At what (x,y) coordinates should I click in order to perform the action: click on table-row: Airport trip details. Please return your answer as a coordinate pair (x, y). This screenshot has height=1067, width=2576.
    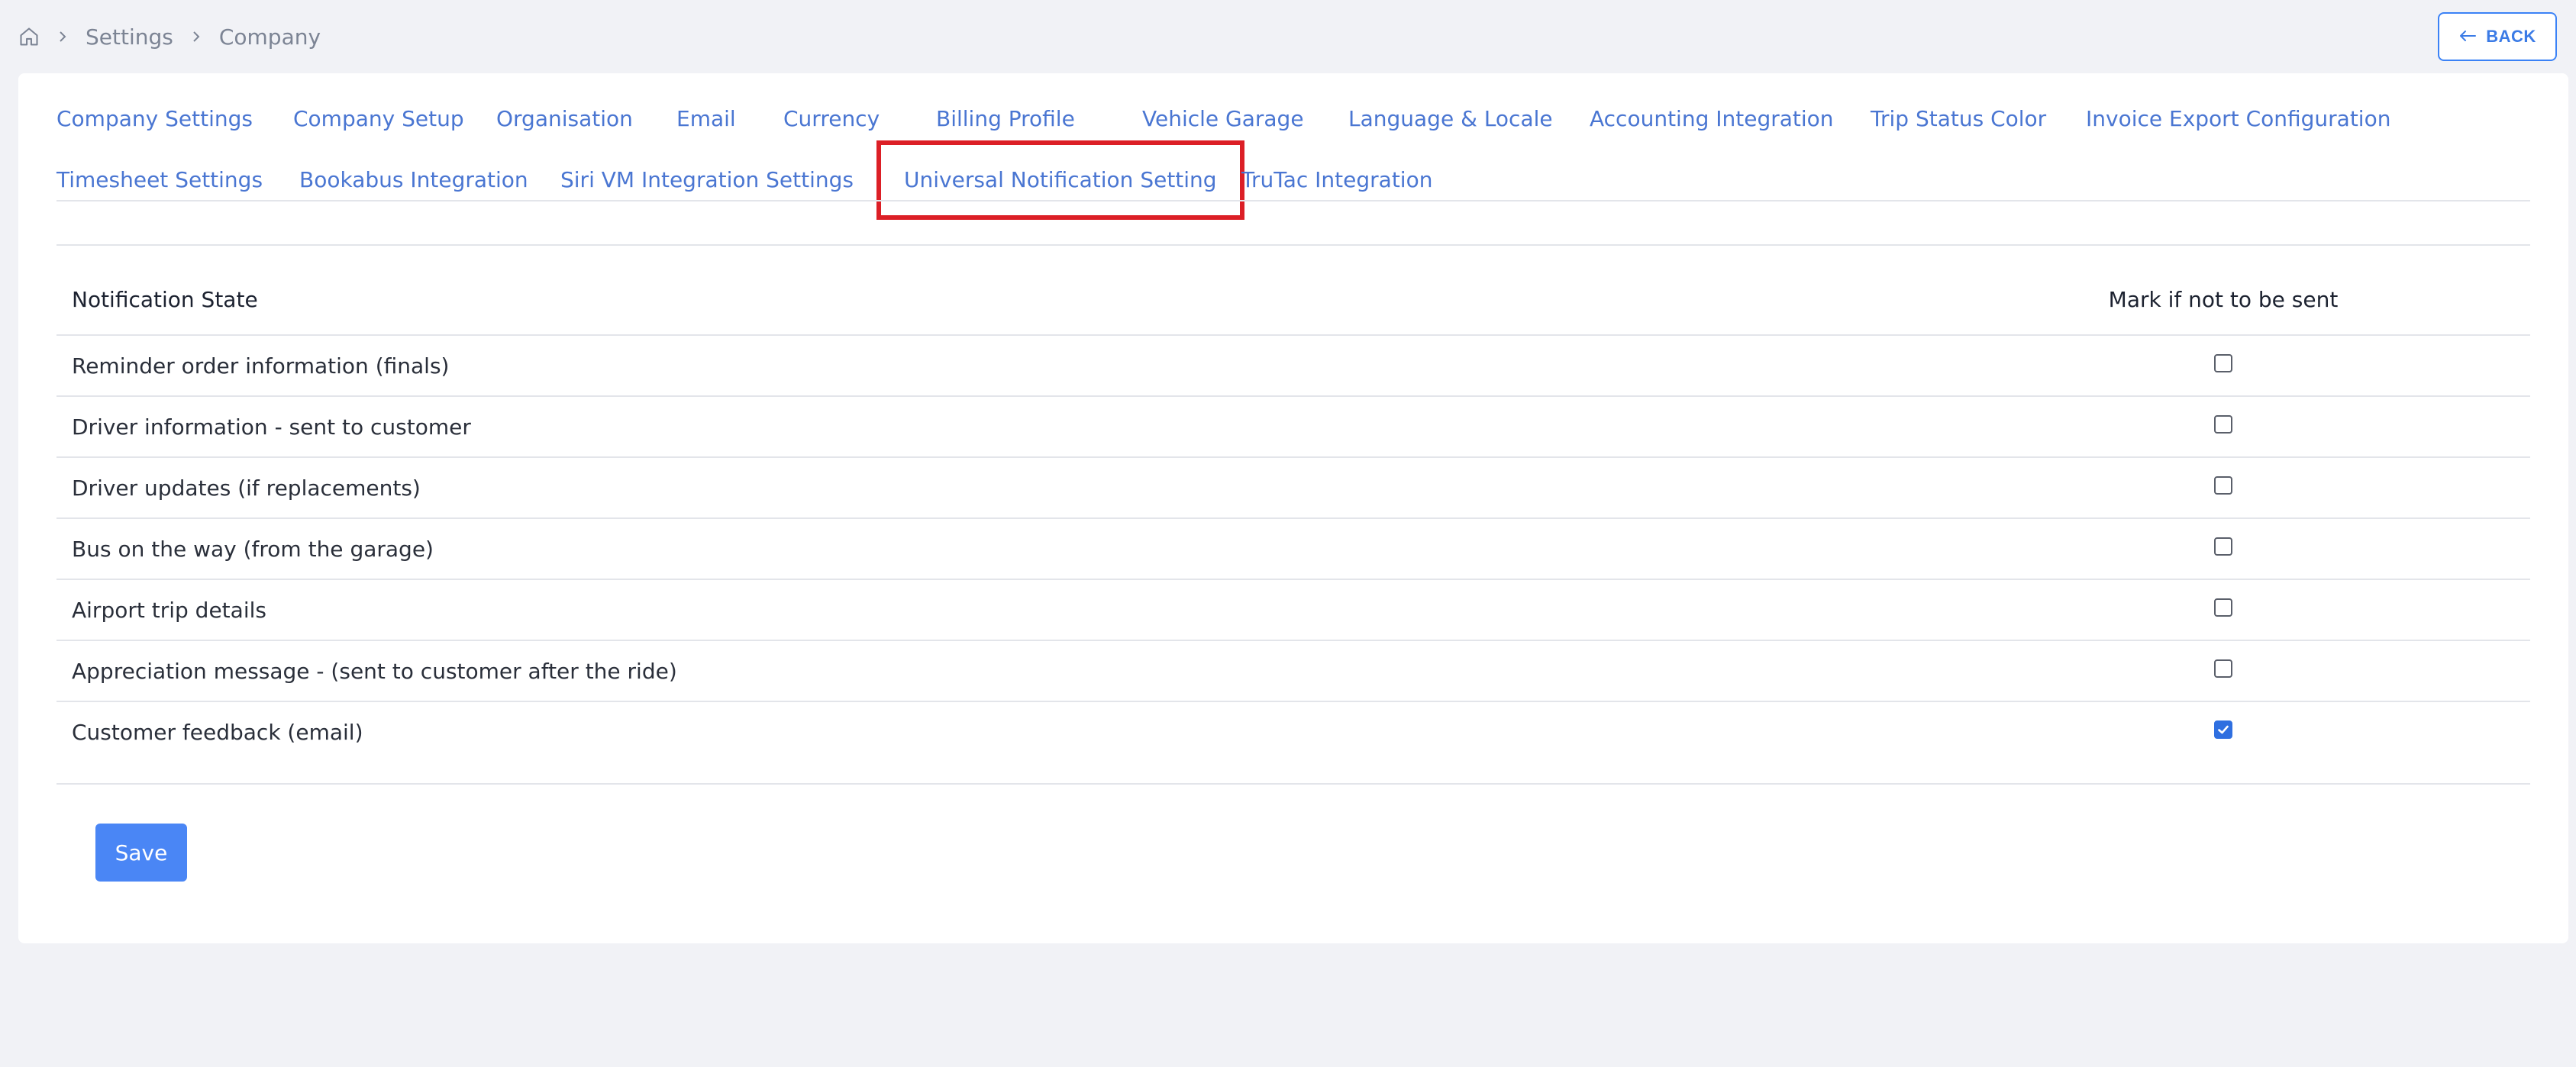
    Looking at the image, I should click on (1293, 611).